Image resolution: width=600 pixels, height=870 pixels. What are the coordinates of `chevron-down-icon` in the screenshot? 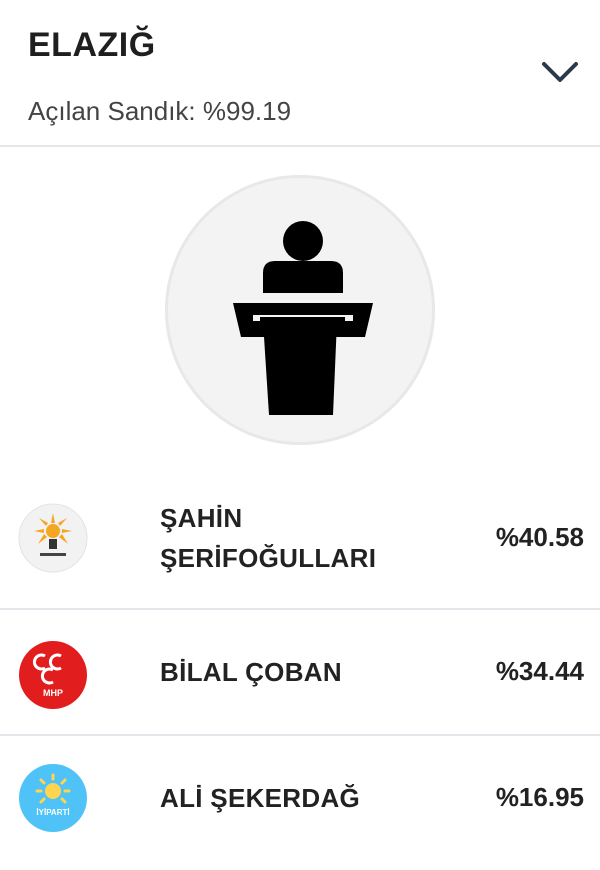 It's located at (560, 74).